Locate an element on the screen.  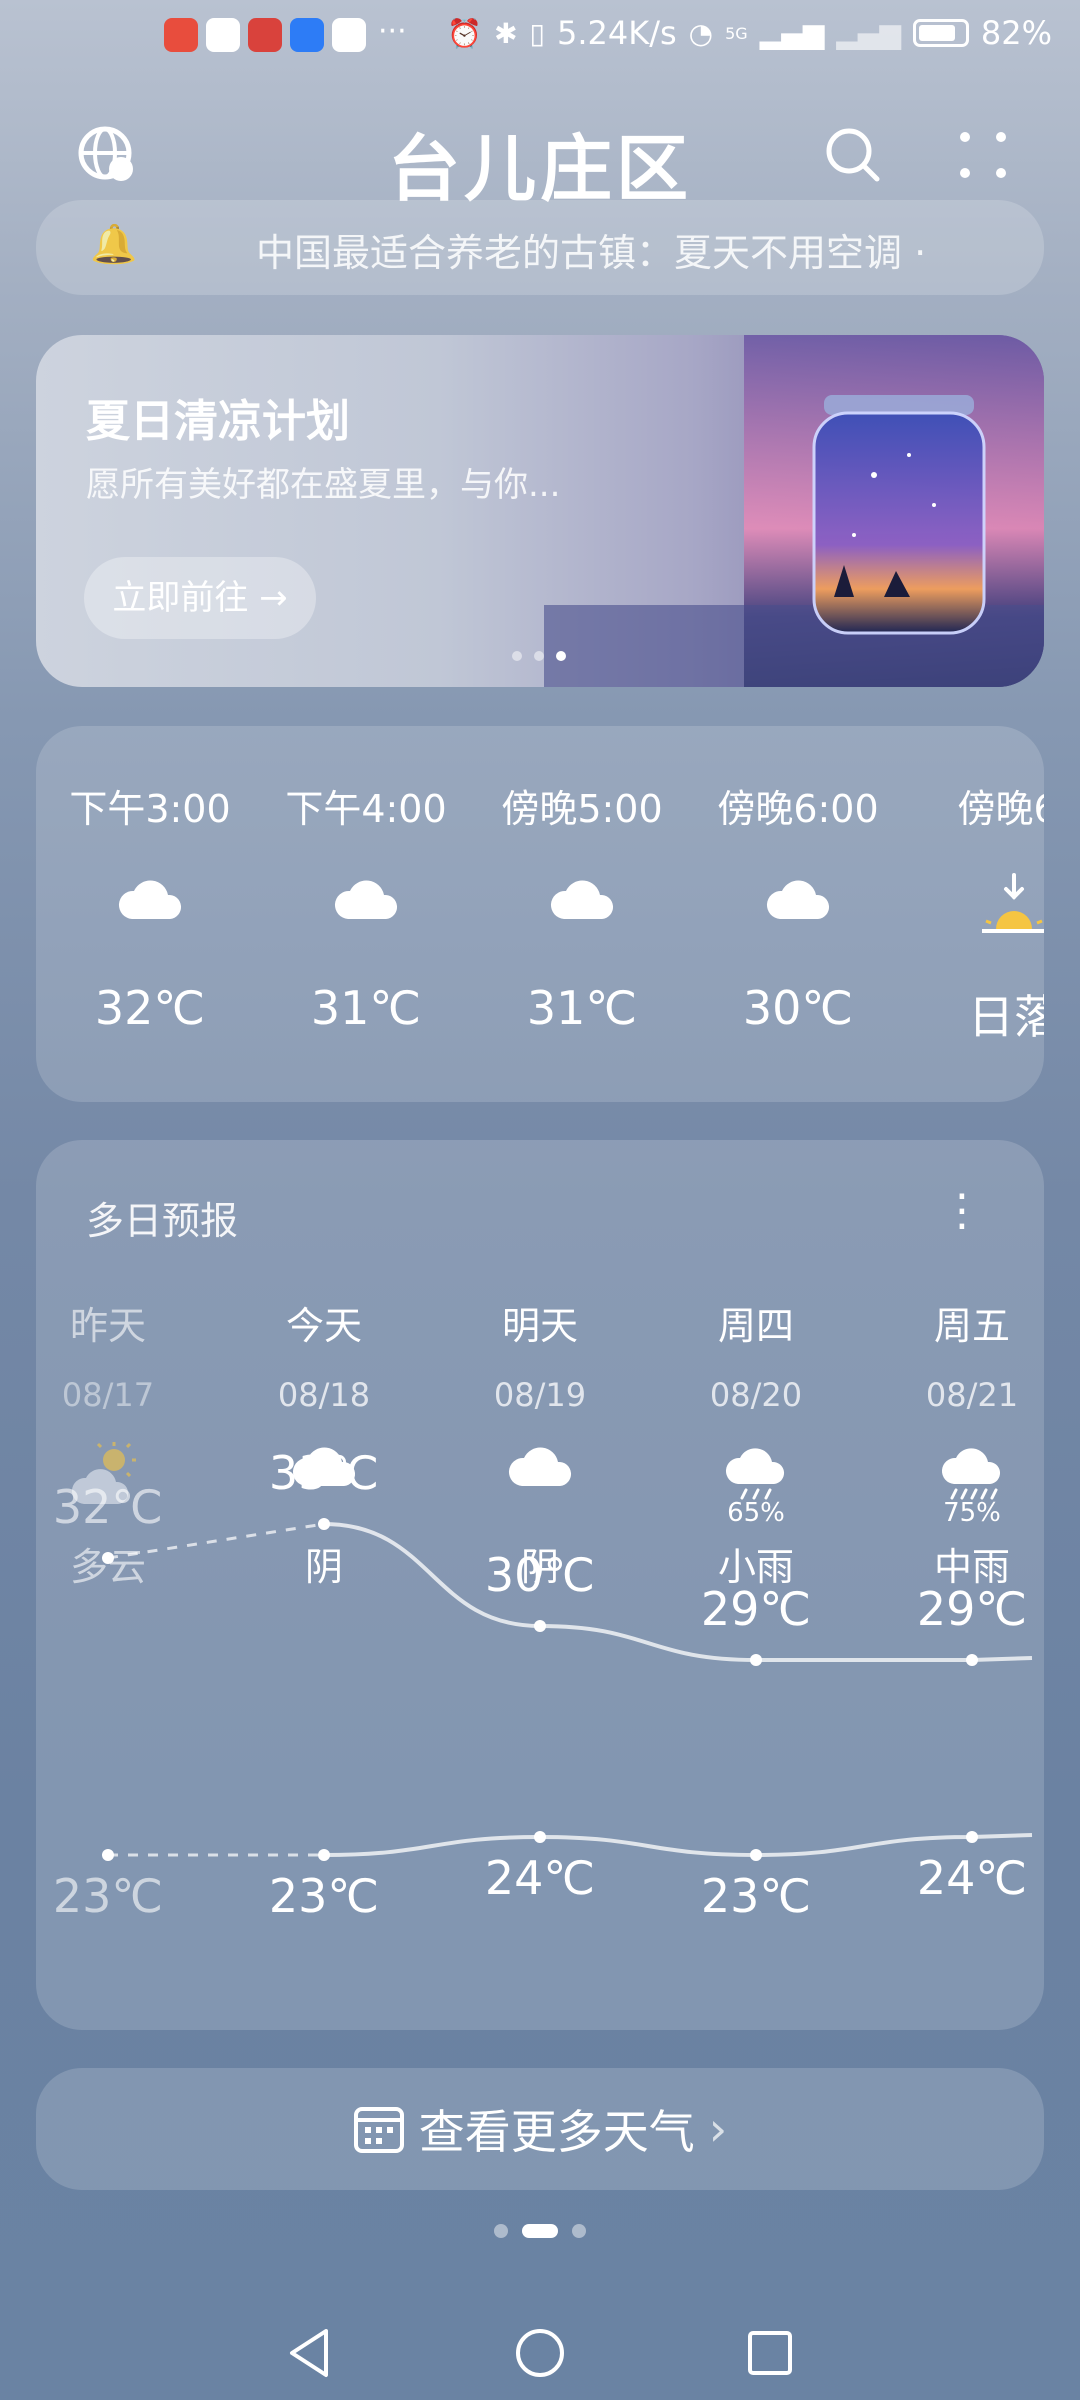
calendar-icon is located at coordinates (378, 2130).